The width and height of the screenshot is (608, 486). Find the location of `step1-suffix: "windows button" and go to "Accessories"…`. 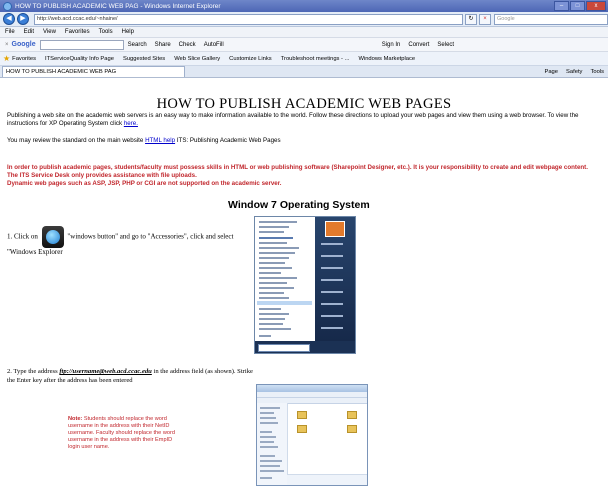

step1-suffix: "windows button" and go to "Accessories"… is located at coordinates (120, 244).